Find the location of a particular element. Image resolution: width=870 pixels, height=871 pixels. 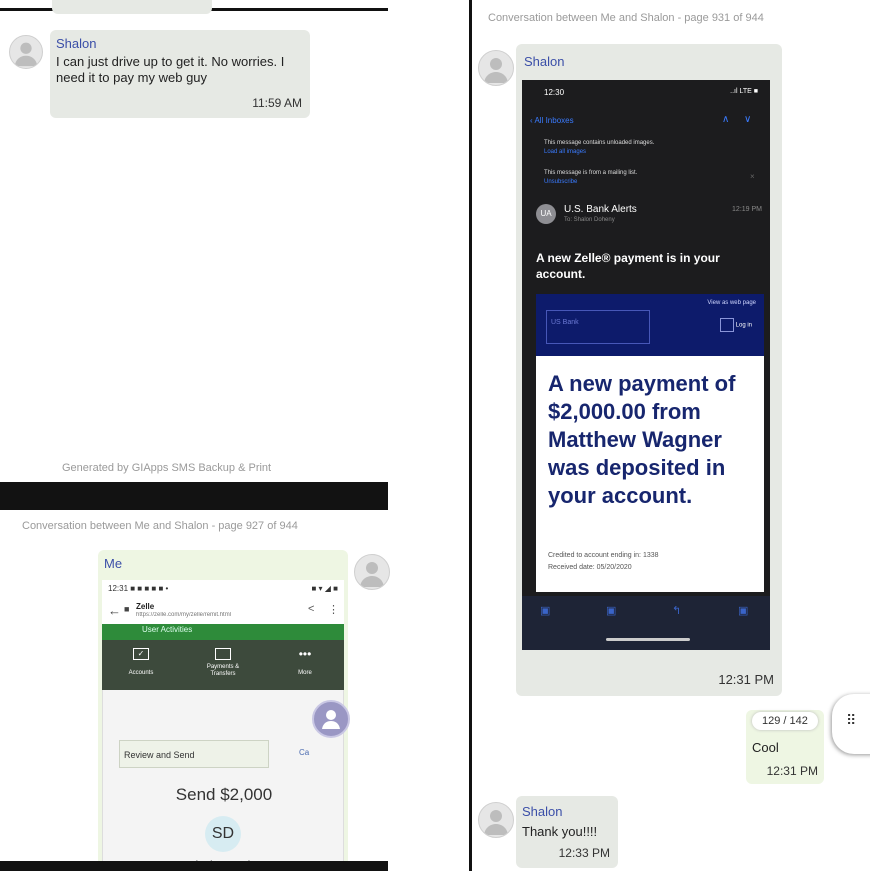

credited-account: Credited to account ending in: 1338 is located at coordinates (603, 555).